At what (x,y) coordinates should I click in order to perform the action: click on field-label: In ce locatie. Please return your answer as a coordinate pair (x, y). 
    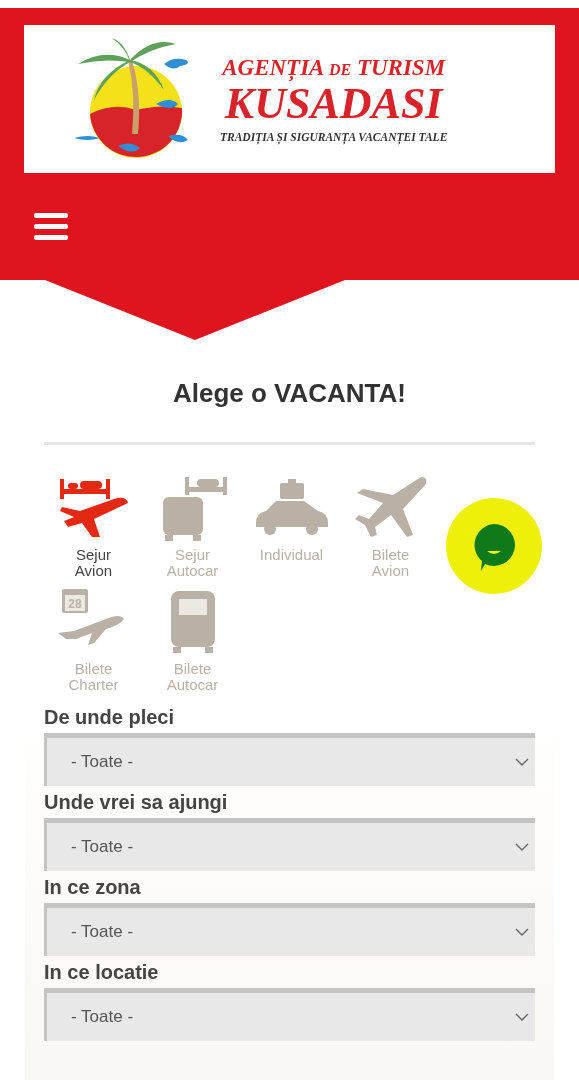
    Looking at the image, I should click on (101, 972).